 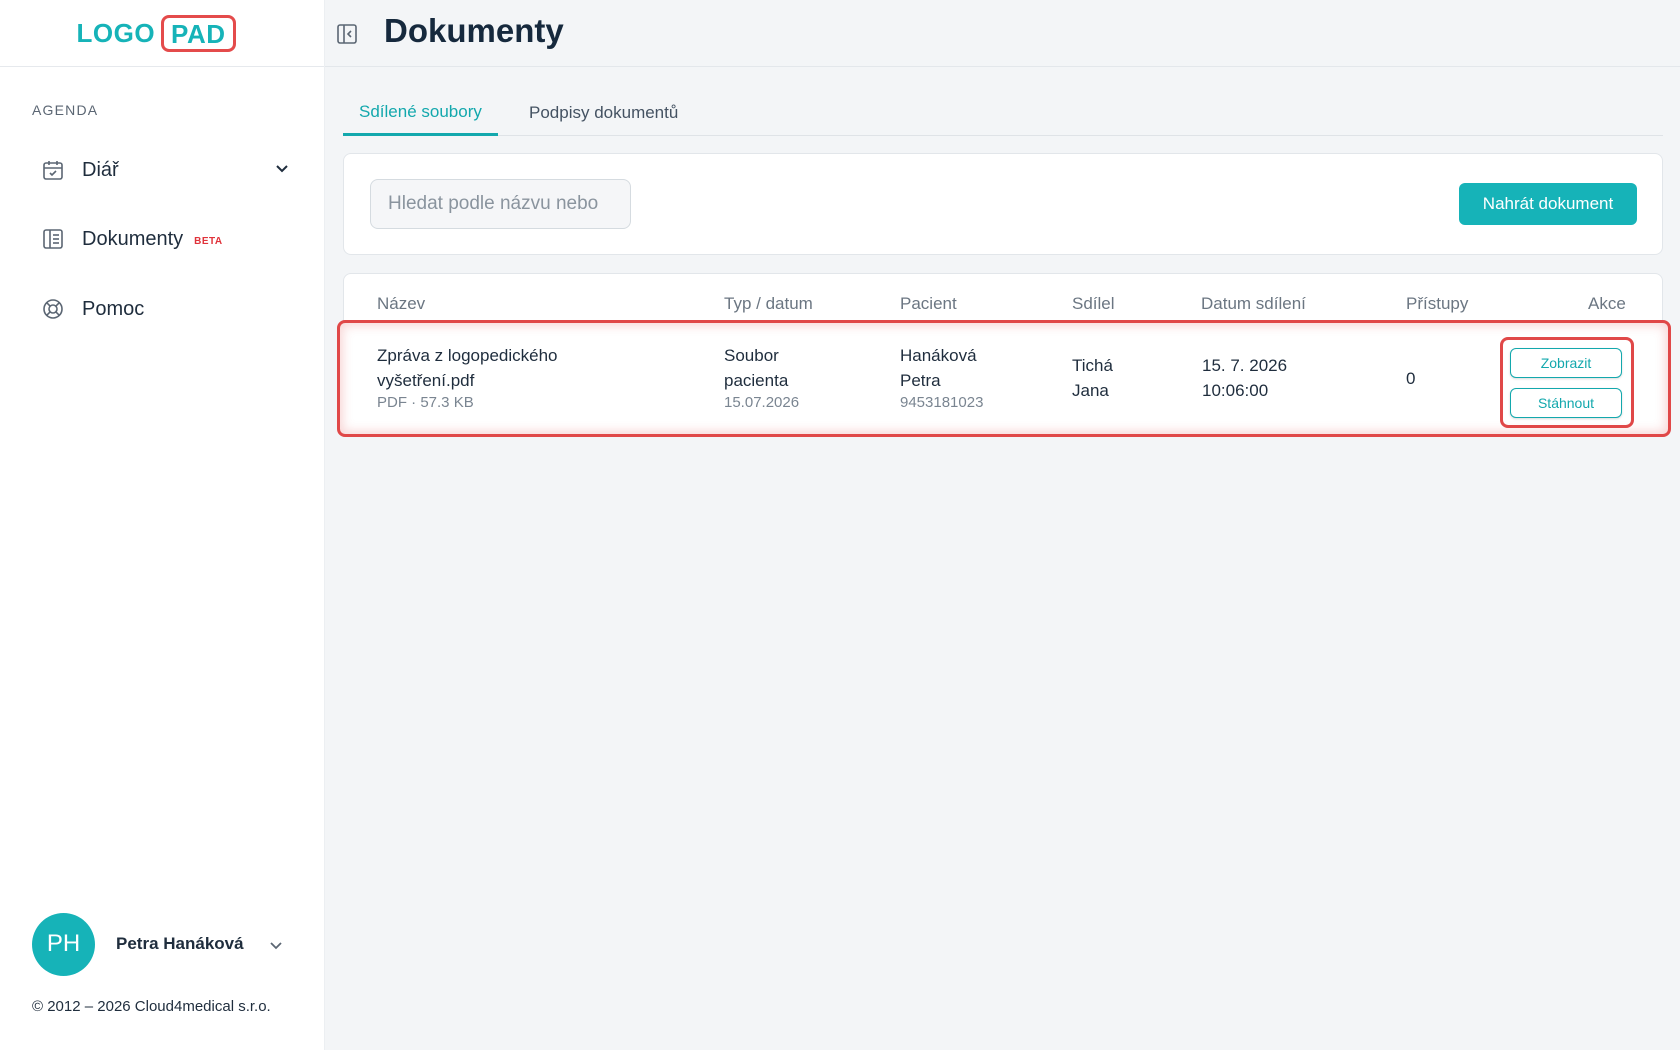 I want to click on logo-bar: LOGO PAD, so click(x=162, y=33).